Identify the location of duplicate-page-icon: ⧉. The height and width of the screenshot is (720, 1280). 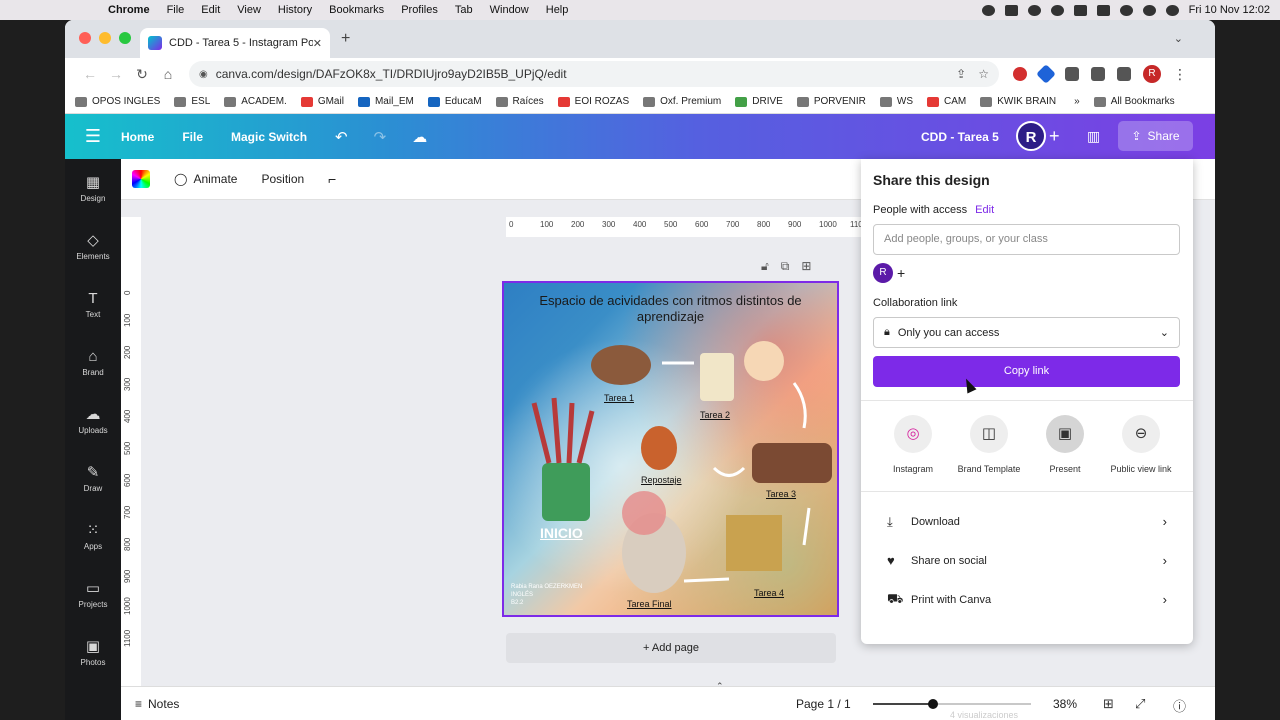
(785, 266).